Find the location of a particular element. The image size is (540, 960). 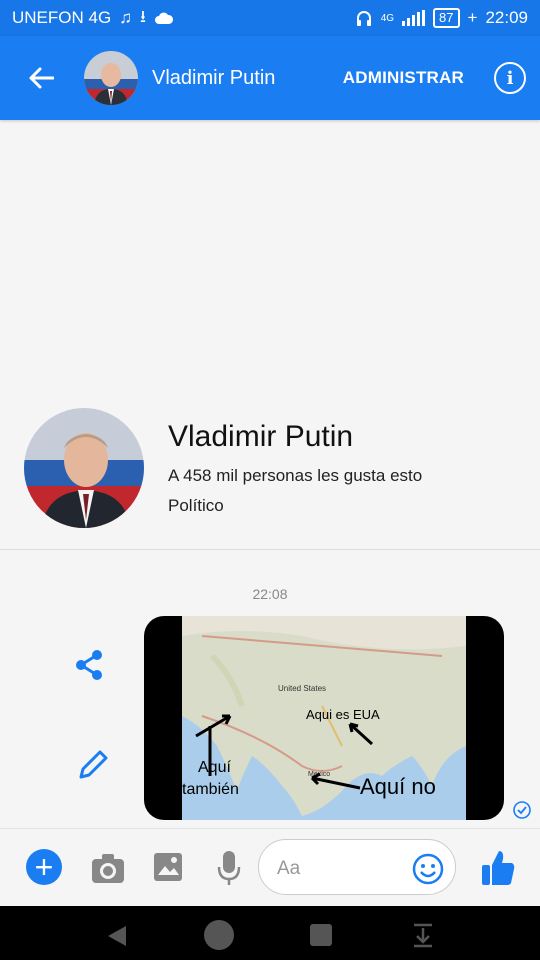

edit-button is located at coordinates (93, 765).